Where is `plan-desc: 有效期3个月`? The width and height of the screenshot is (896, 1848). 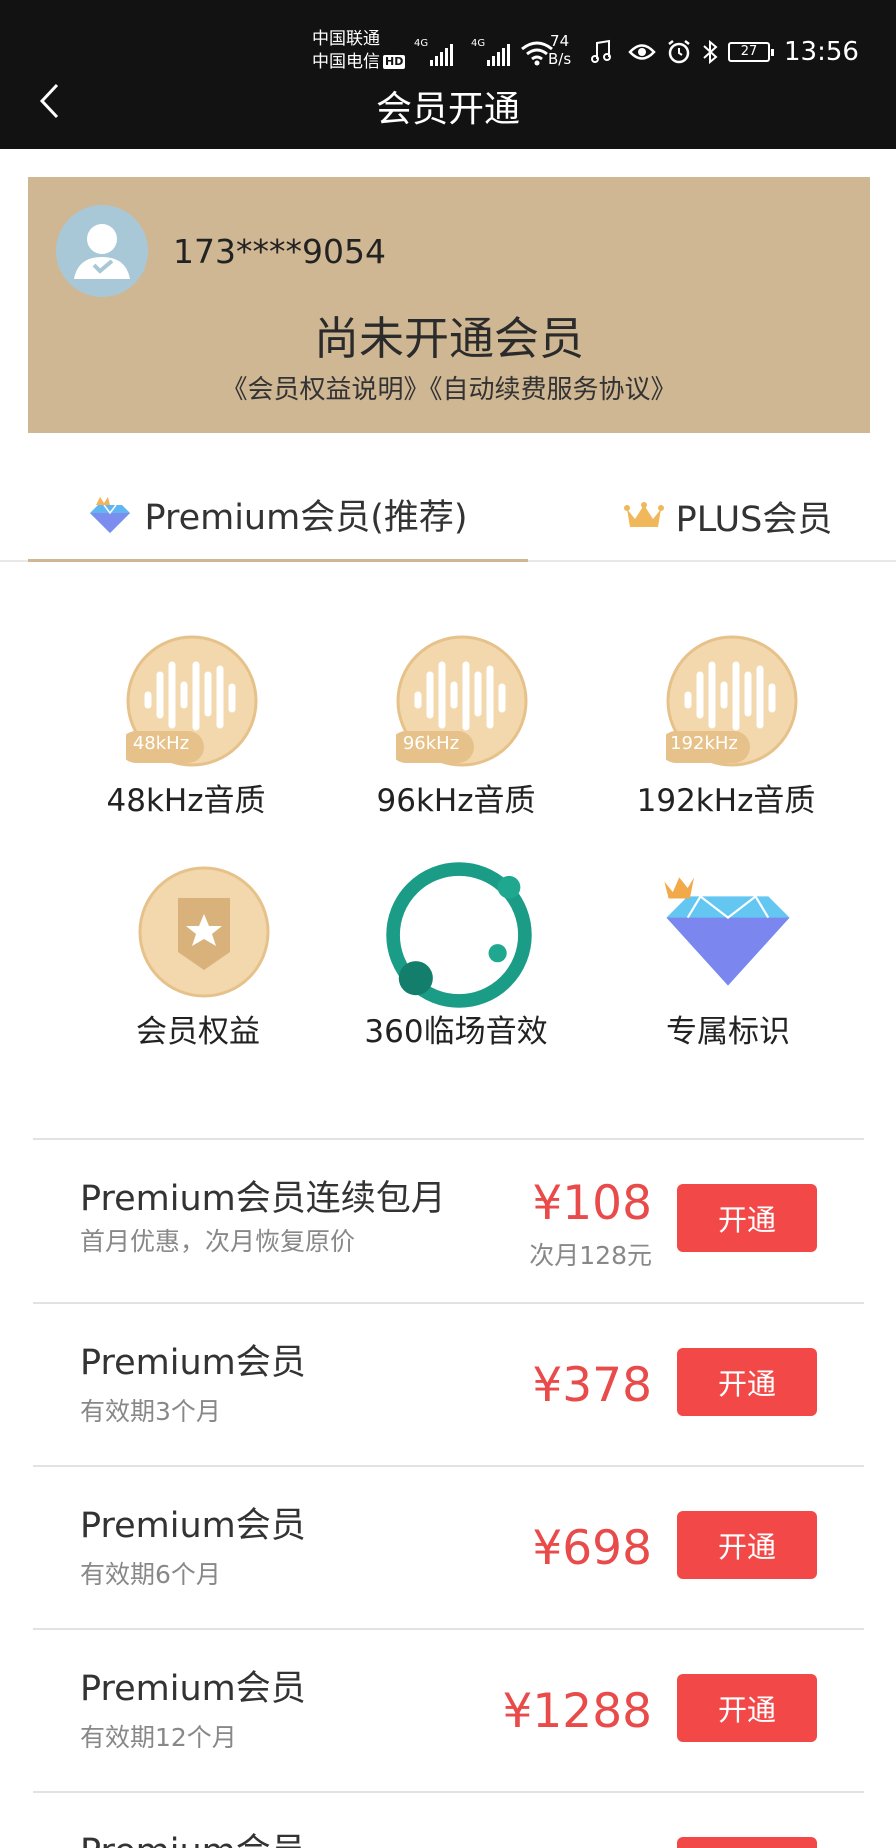
plan-desc: 有效期3个月 is located at coordinates (150, 1411).